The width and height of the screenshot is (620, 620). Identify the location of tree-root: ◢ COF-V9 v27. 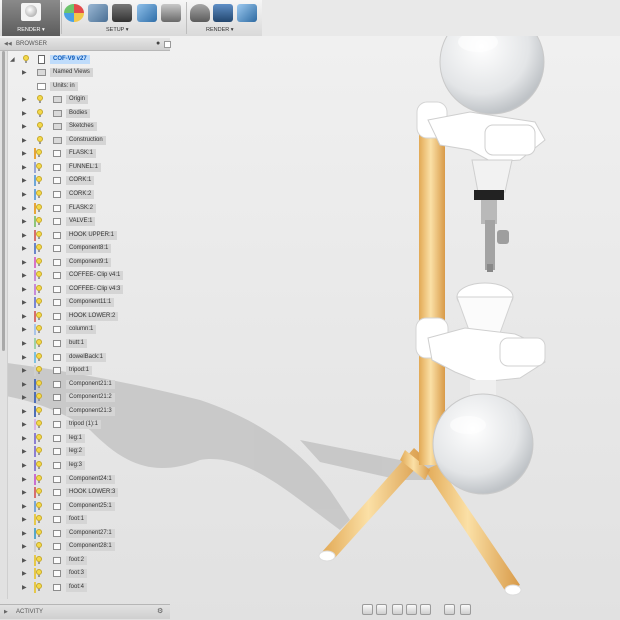
(85, 59).